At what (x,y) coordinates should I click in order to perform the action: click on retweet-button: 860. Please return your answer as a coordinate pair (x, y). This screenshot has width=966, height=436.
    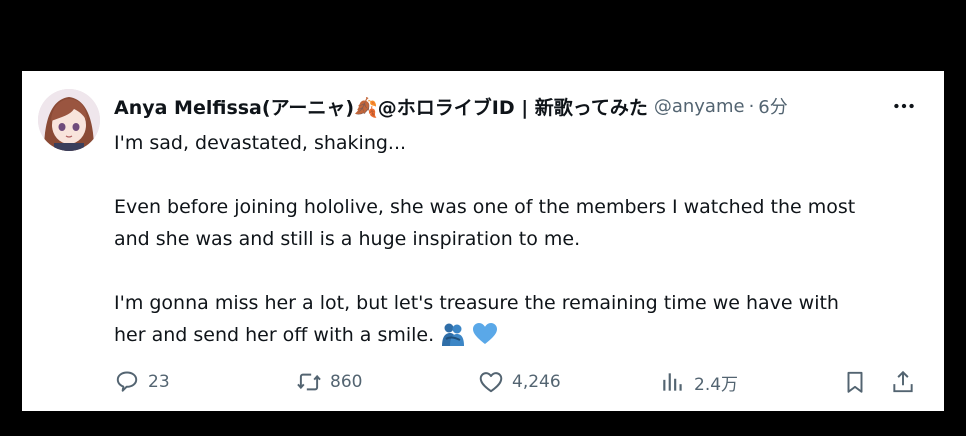
    Looking at the image, I should click on (329, 382).